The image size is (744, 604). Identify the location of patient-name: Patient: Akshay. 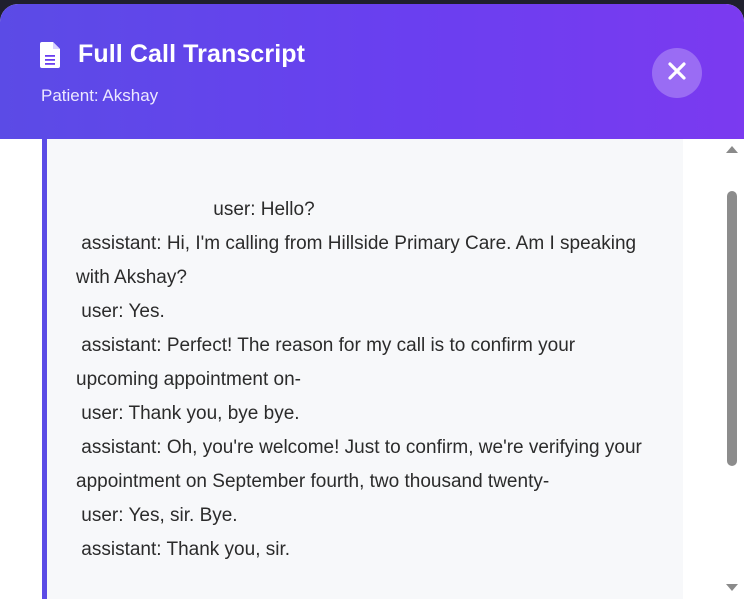
(100, 95).